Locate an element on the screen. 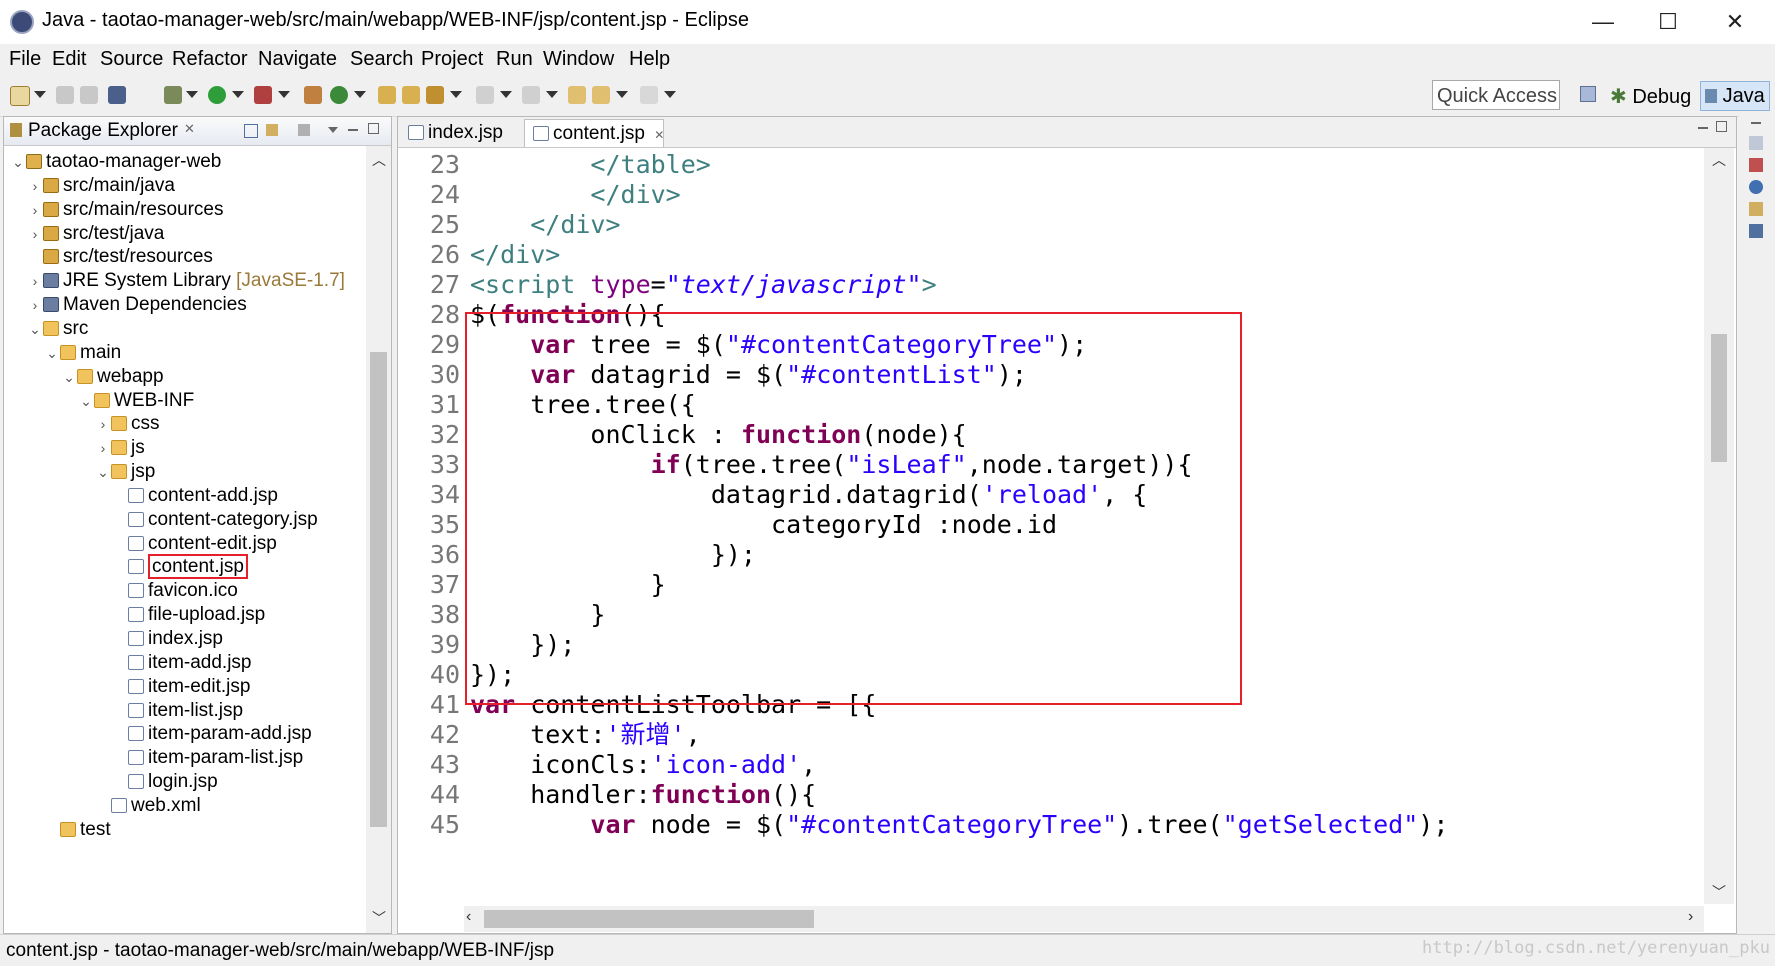 This screenshot has width=1775, height=966. search-dropdown-icon is located at coordinates (456, 94).